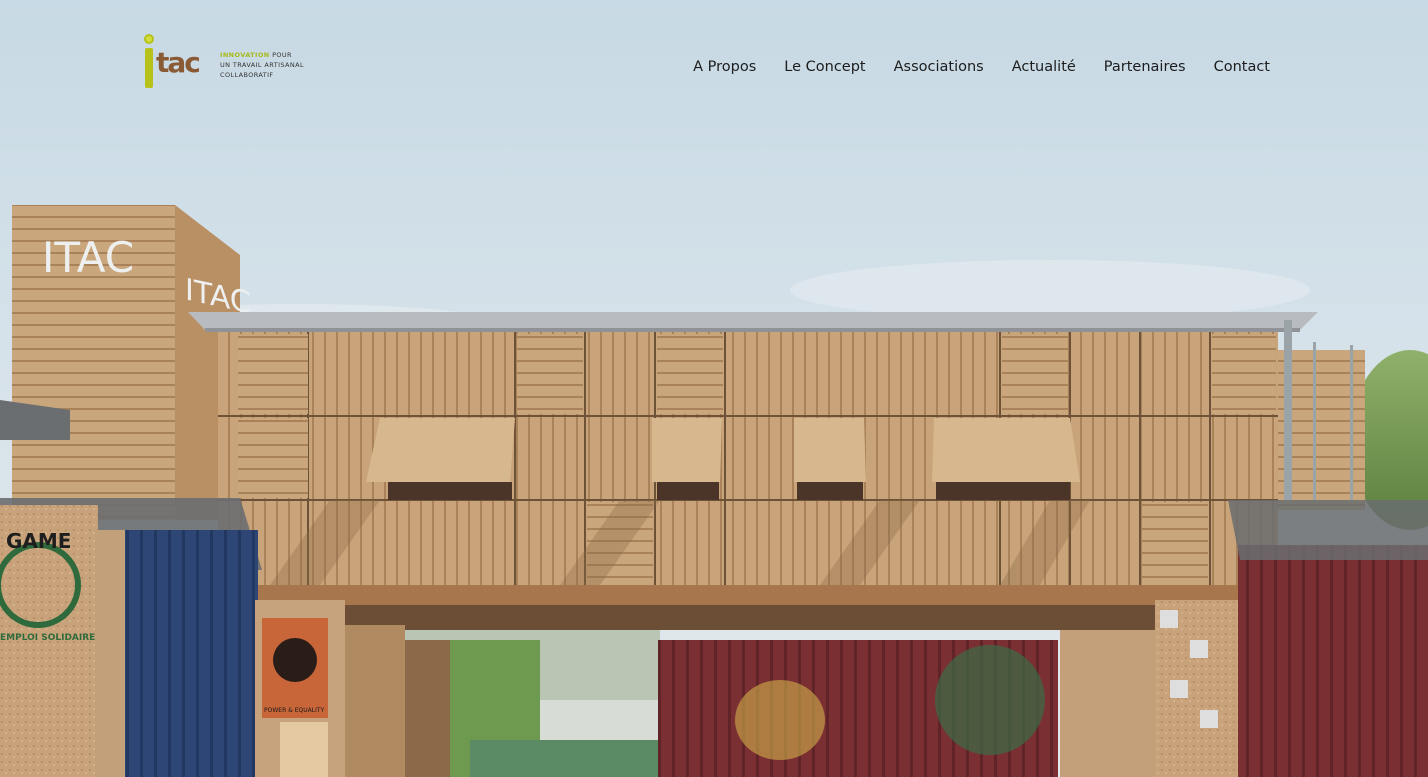  Describe the element at coordinates (282, 55) in the screenshot. I see `logo-tagline-line1: POUR` at that location.